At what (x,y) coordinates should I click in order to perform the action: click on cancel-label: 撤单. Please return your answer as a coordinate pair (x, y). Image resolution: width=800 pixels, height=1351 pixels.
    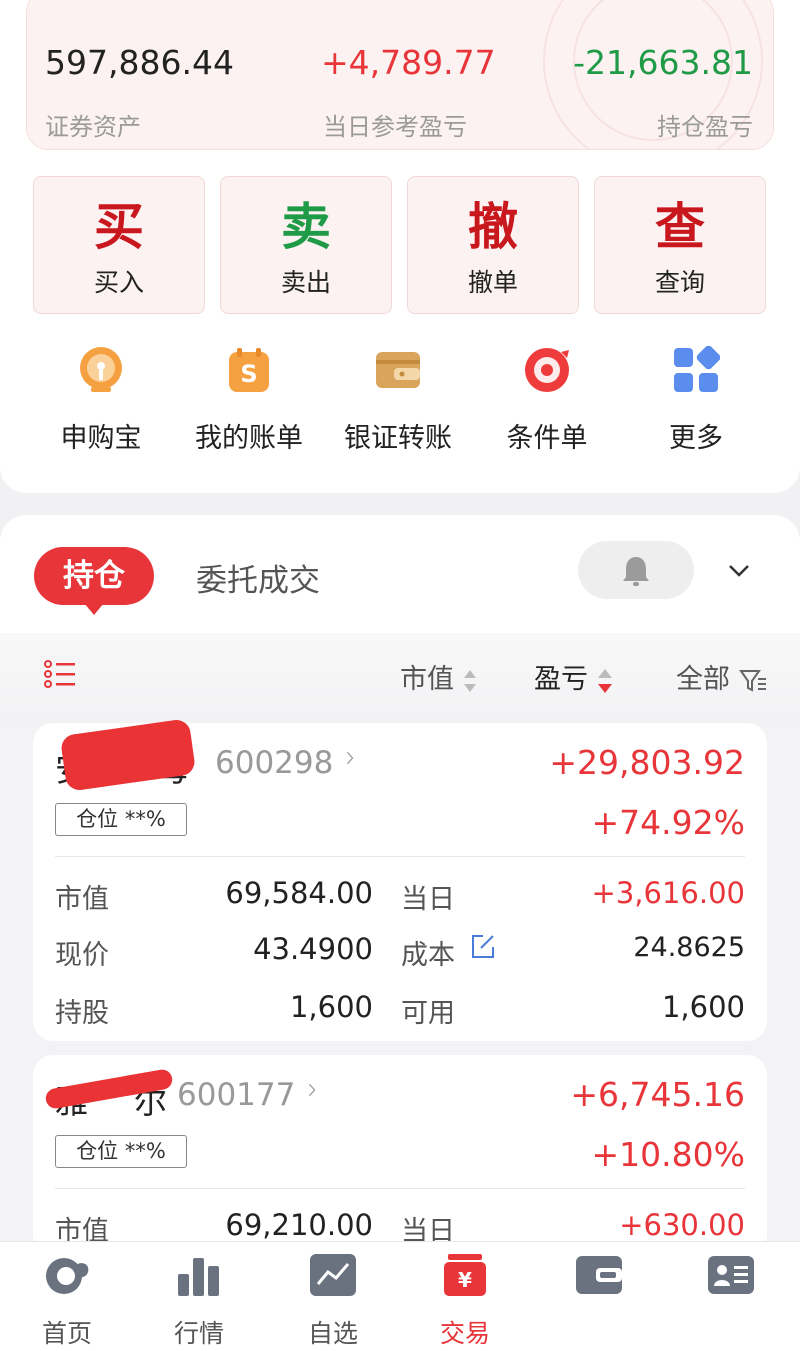
    Looking at the image, I should click on (492, 282).